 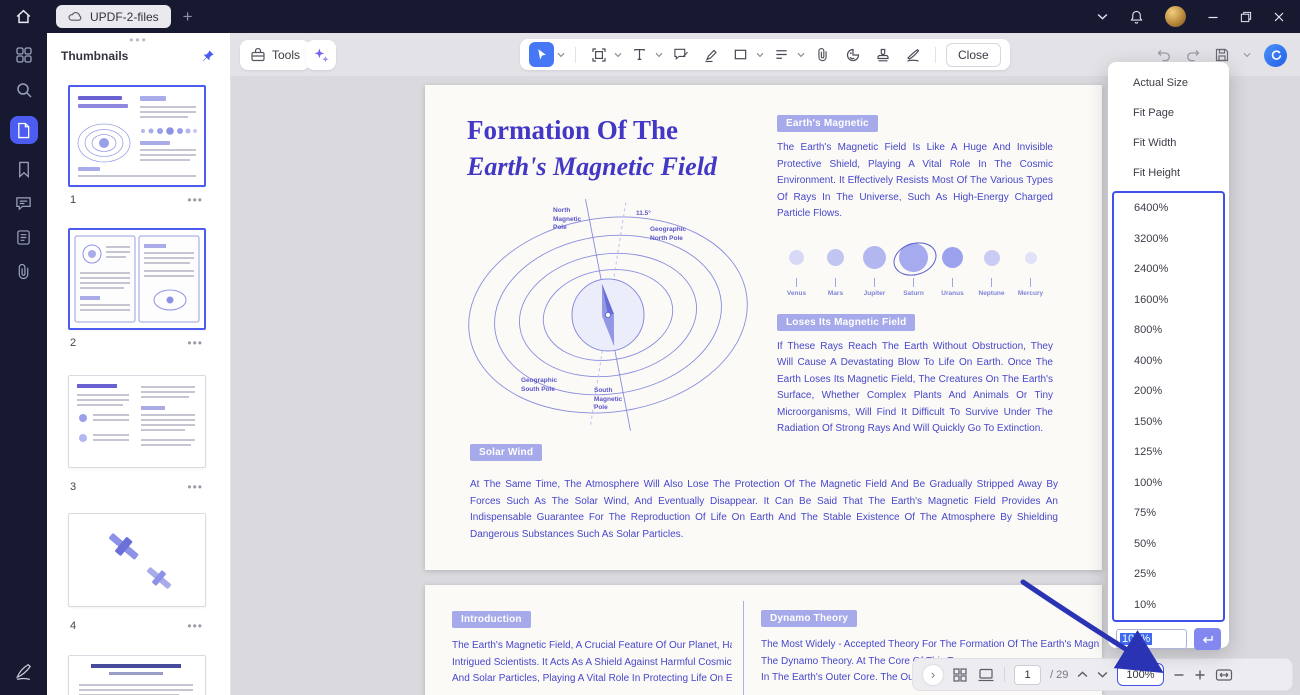 What do you see at coordinates (561, 55) in the screenshot?
I see `select-tool-chevron-icon` at bounding box center [561, 55].